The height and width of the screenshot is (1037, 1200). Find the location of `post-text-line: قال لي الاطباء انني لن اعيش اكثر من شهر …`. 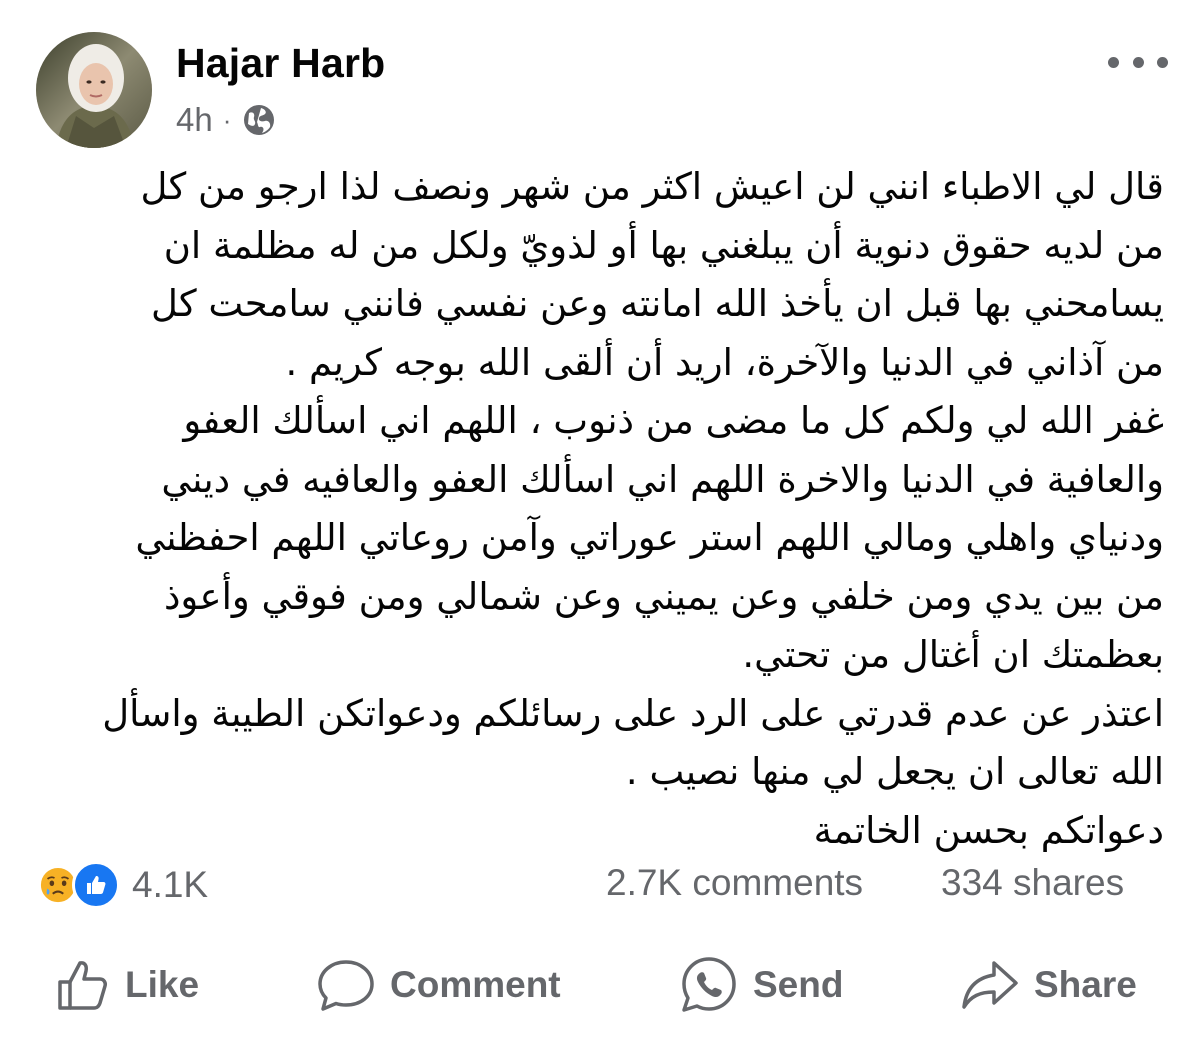

post-text-line: قال لي الاطباء انني لن اعيش اكثر من شهر … is located at coordinates (652, 186).